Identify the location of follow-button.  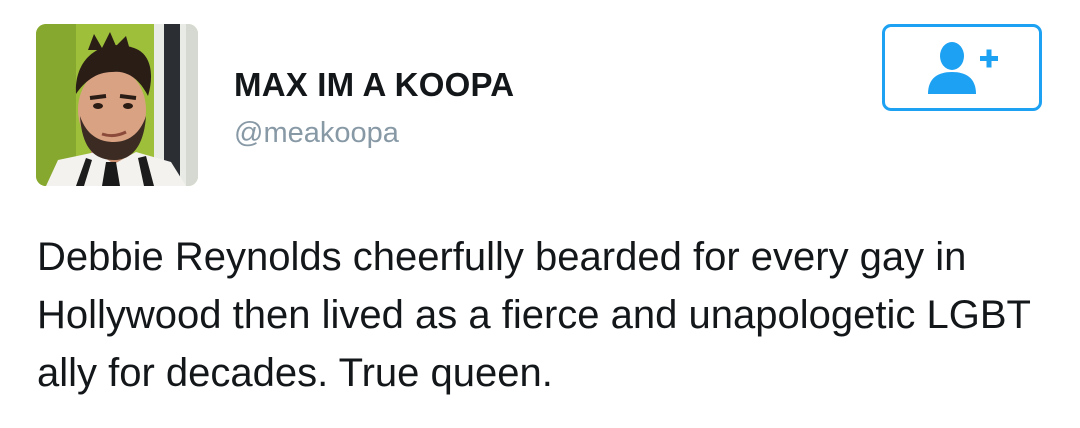
(962, 67).